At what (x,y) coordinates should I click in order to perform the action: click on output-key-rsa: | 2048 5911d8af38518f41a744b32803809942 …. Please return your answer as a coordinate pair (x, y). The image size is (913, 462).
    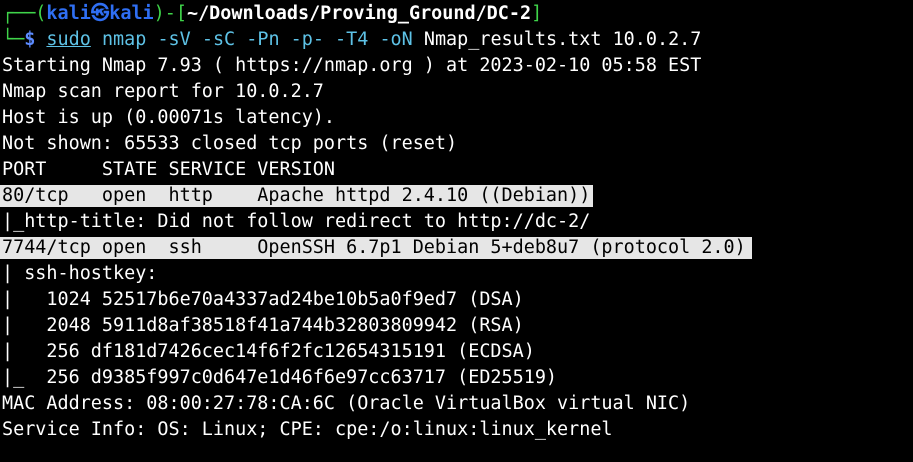
    Looking at the image, I should click on (263, 325).